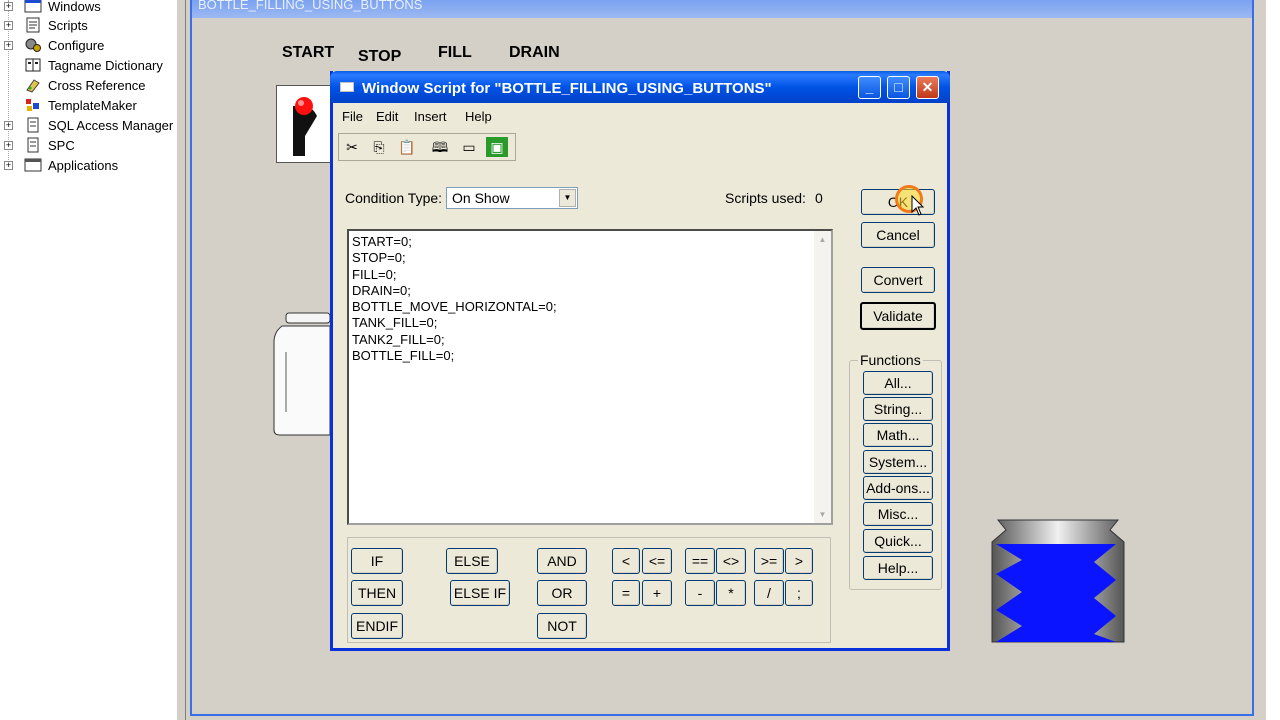 Image resolution: width=1280 pixels, height=720 pixels. Describe the element at coordinates (377, 626) in the screenshot. I see `keyword-endif-button: ENDIF` at that location.